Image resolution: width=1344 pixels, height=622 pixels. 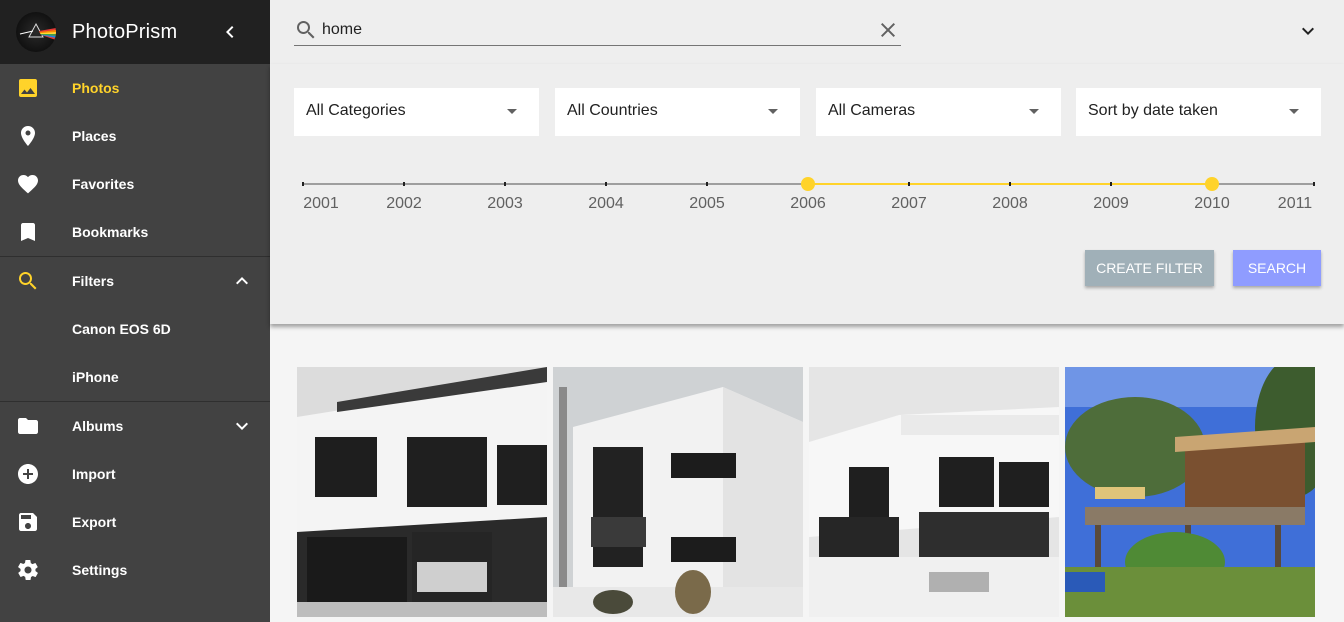 I want to click on slider-tick-label: 2008, so click(x=1010, y=203).